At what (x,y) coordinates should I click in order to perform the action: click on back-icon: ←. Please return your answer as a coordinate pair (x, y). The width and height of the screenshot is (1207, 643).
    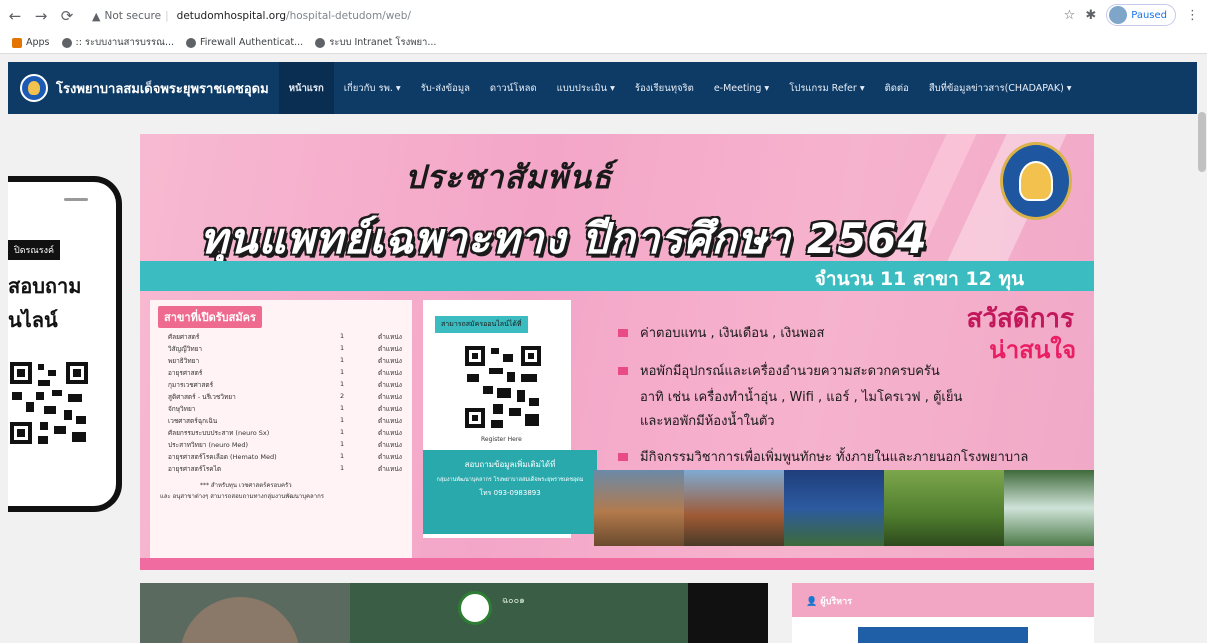
    Looking at the image, I should click on (15, 16).